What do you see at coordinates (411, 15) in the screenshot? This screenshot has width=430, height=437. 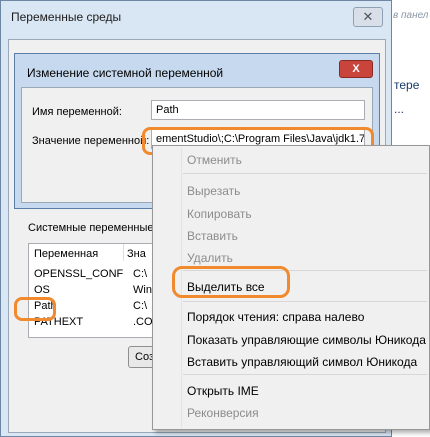 I see `background-search-hint: в панел` at bounding box center [411, 15].